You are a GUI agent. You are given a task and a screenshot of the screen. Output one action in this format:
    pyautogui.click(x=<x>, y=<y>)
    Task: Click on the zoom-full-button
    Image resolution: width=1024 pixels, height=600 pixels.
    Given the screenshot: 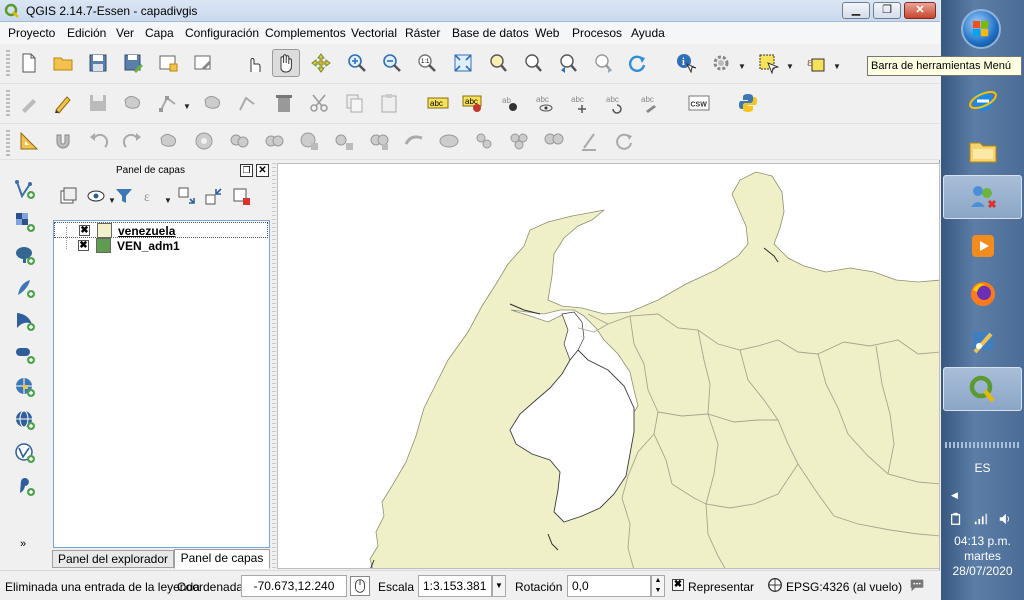 What is the action you would take?
    pyautogui.click(x=463, y=63)
    